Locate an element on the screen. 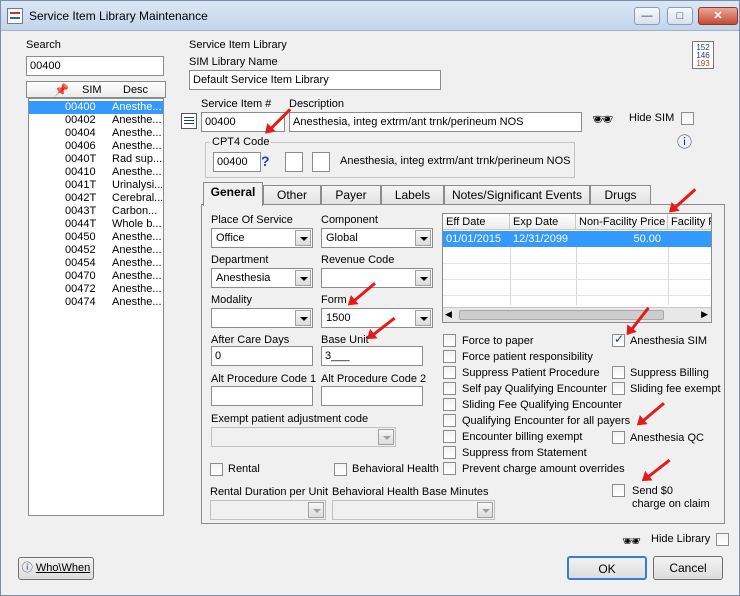  rental-duration-select is located at coordinates (268, 510).